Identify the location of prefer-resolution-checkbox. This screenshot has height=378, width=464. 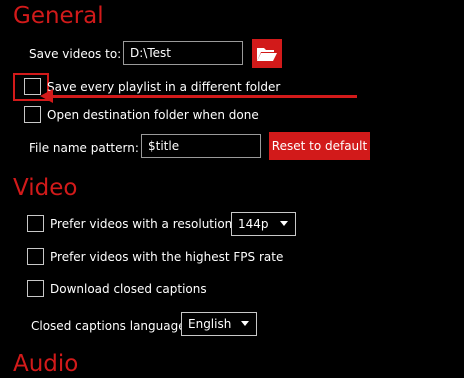
(35, 223).